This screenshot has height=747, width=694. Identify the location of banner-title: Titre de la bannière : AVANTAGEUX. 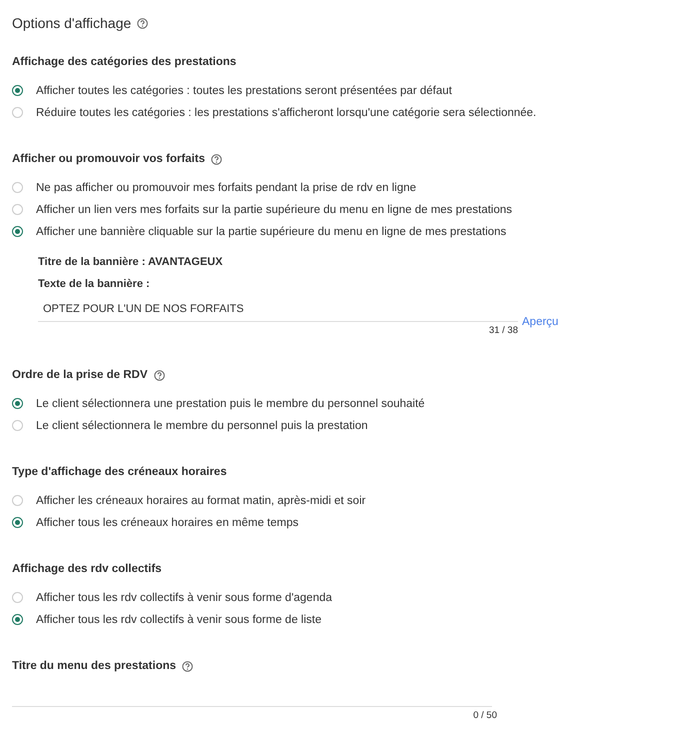
(131, 263).